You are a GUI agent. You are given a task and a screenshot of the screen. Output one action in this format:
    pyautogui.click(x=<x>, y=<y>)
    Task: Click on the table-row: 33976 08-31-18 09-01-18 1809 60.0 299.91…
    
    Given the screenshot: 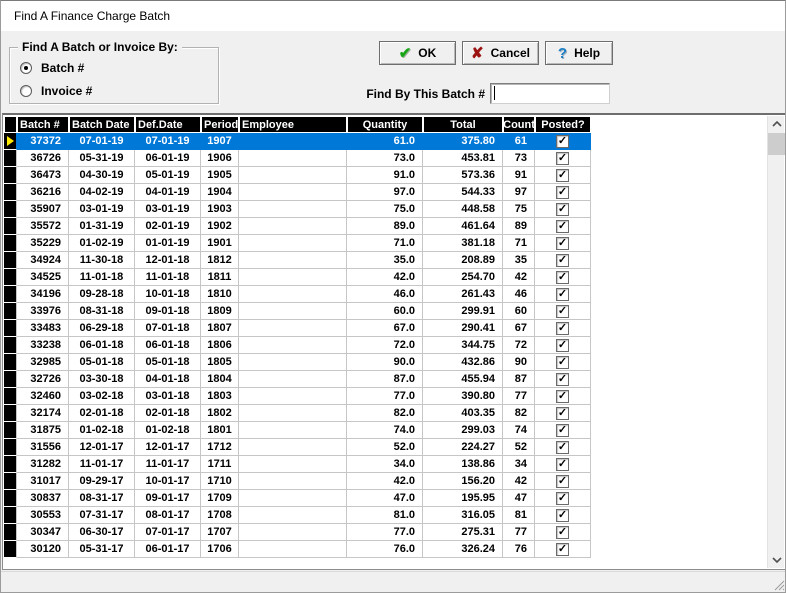 What is the action you would take?
    pyautogui.click(x=297, y=311)
    